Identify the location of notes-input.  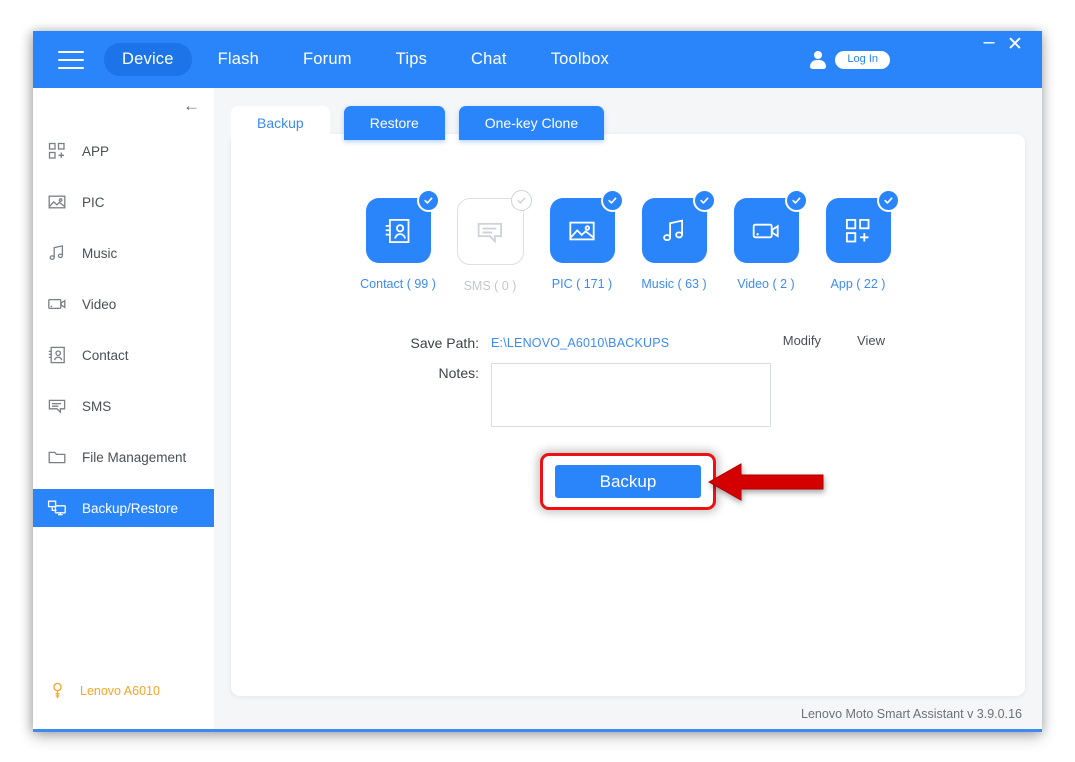
(631, 395).